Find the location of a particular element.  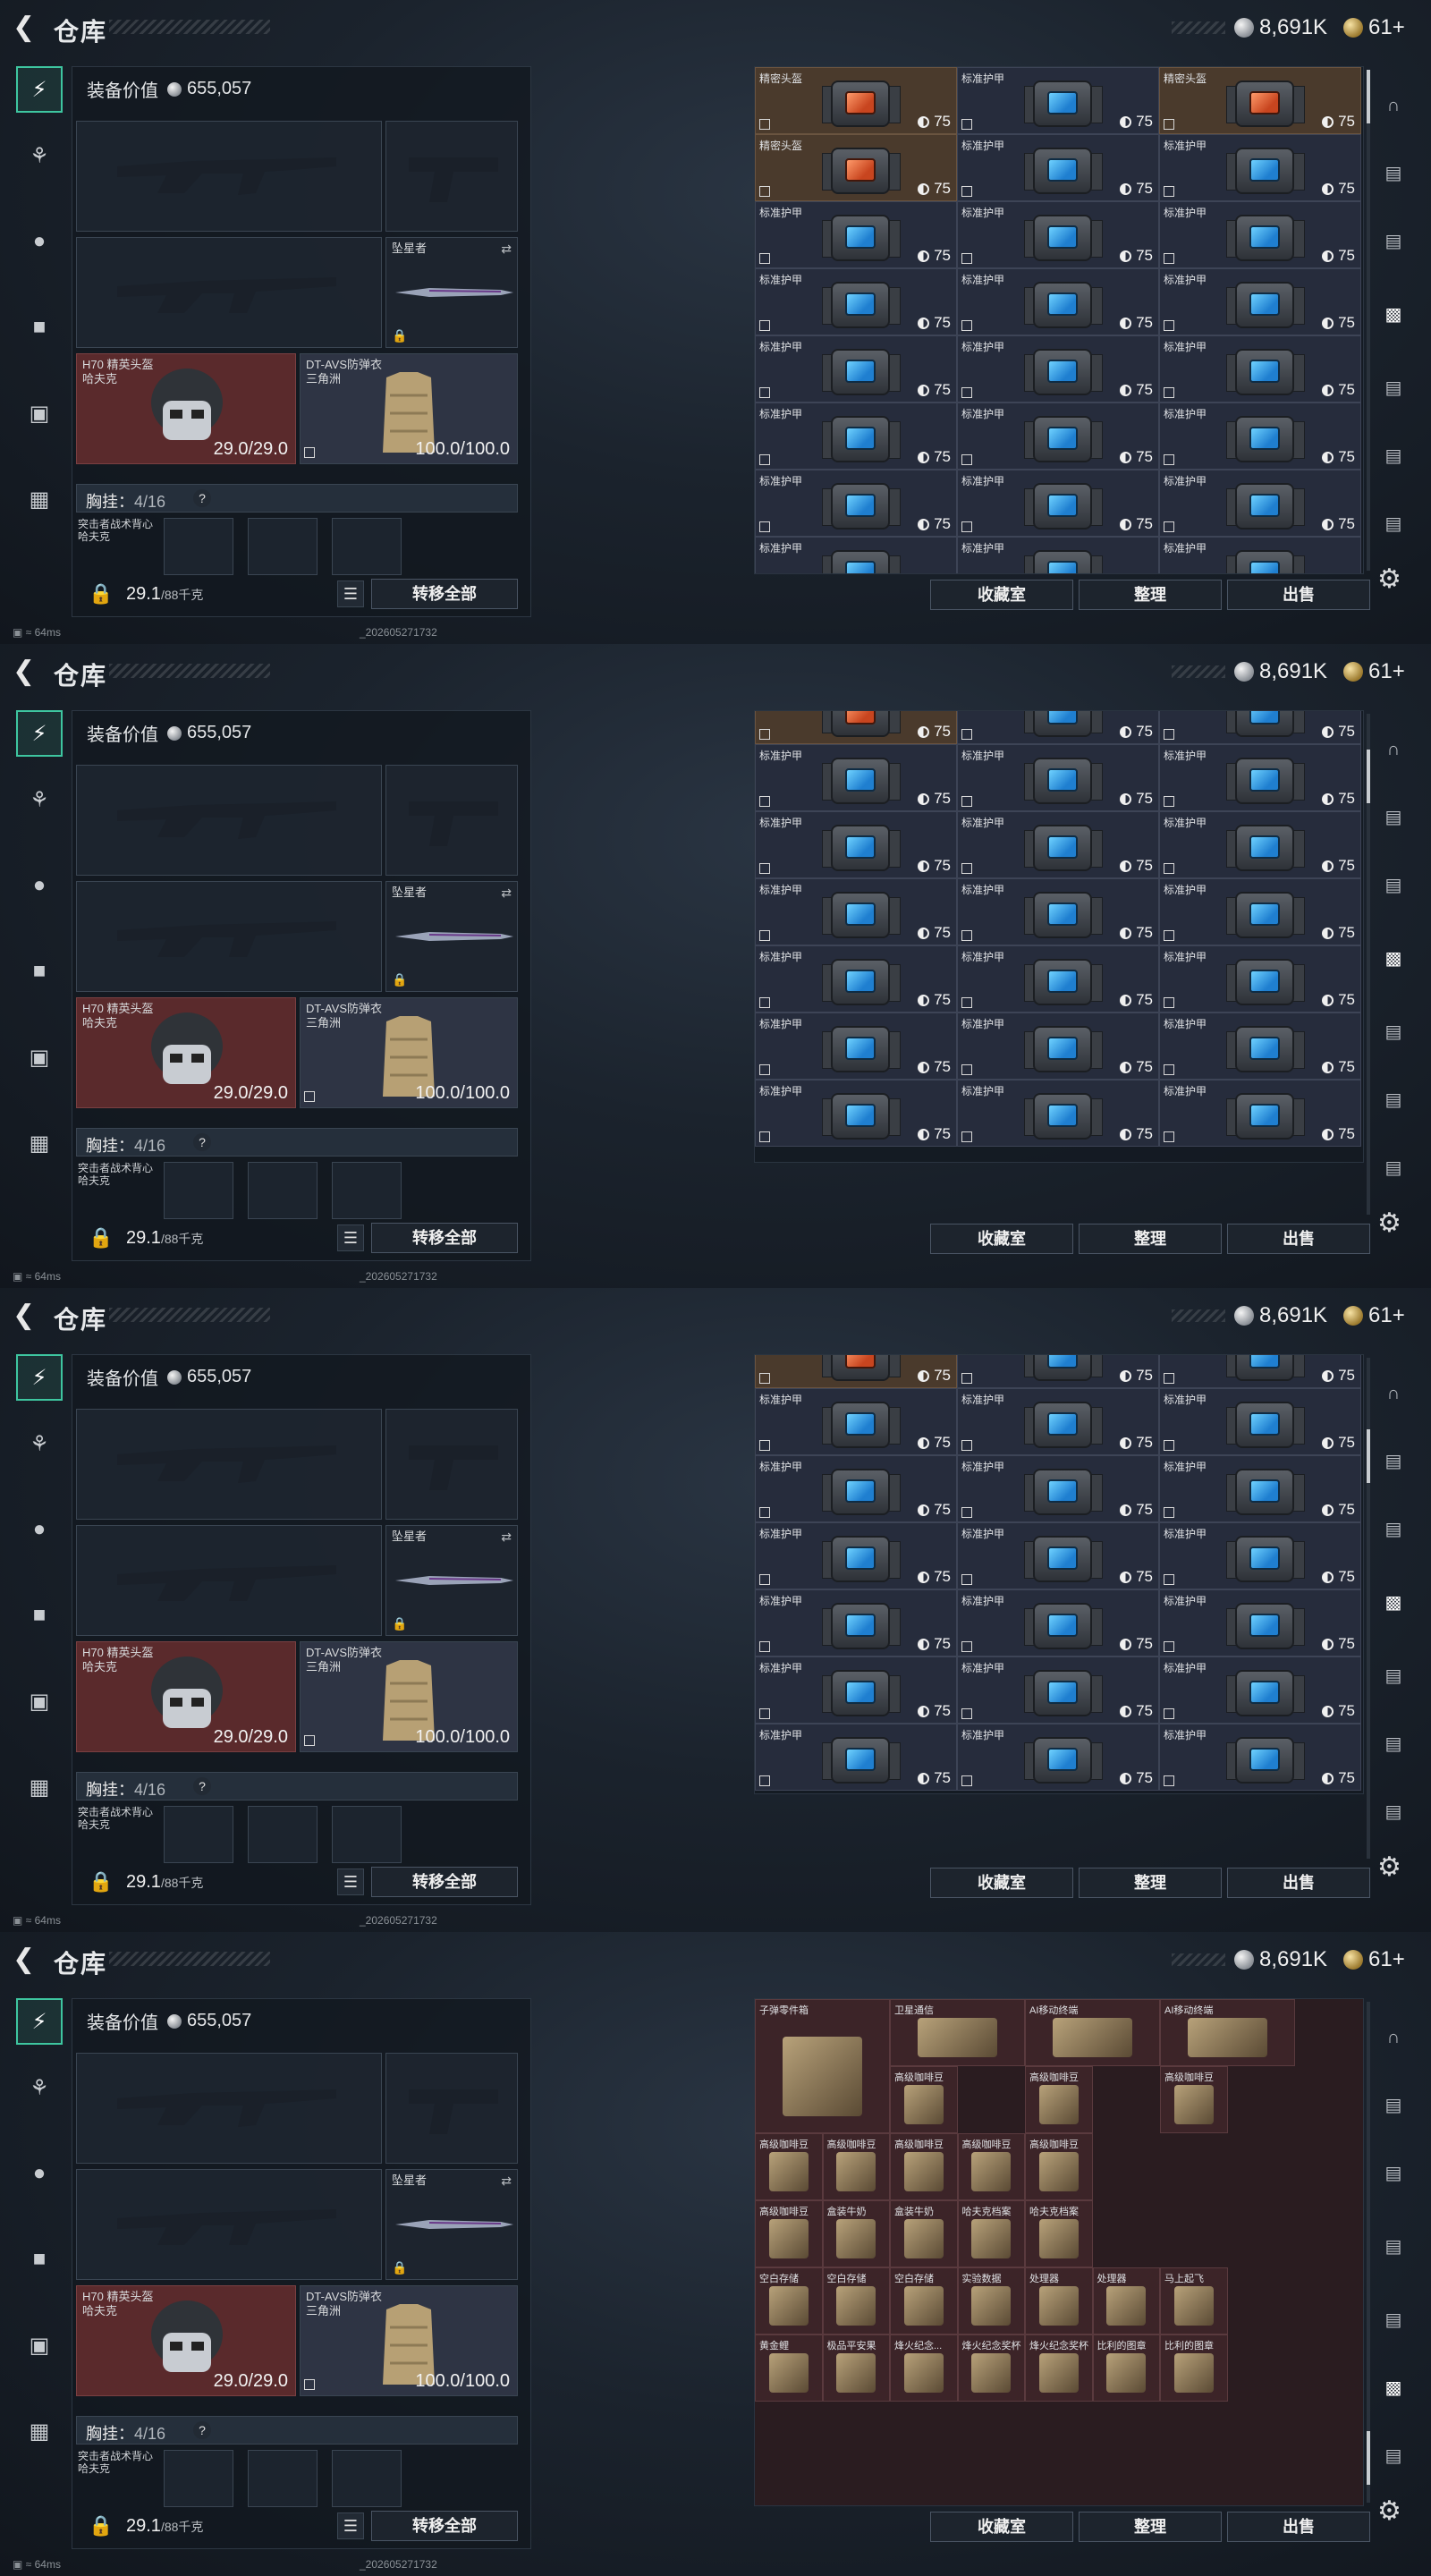

nav-vest-icon: ▣ is located at coordinates (40, 1701).